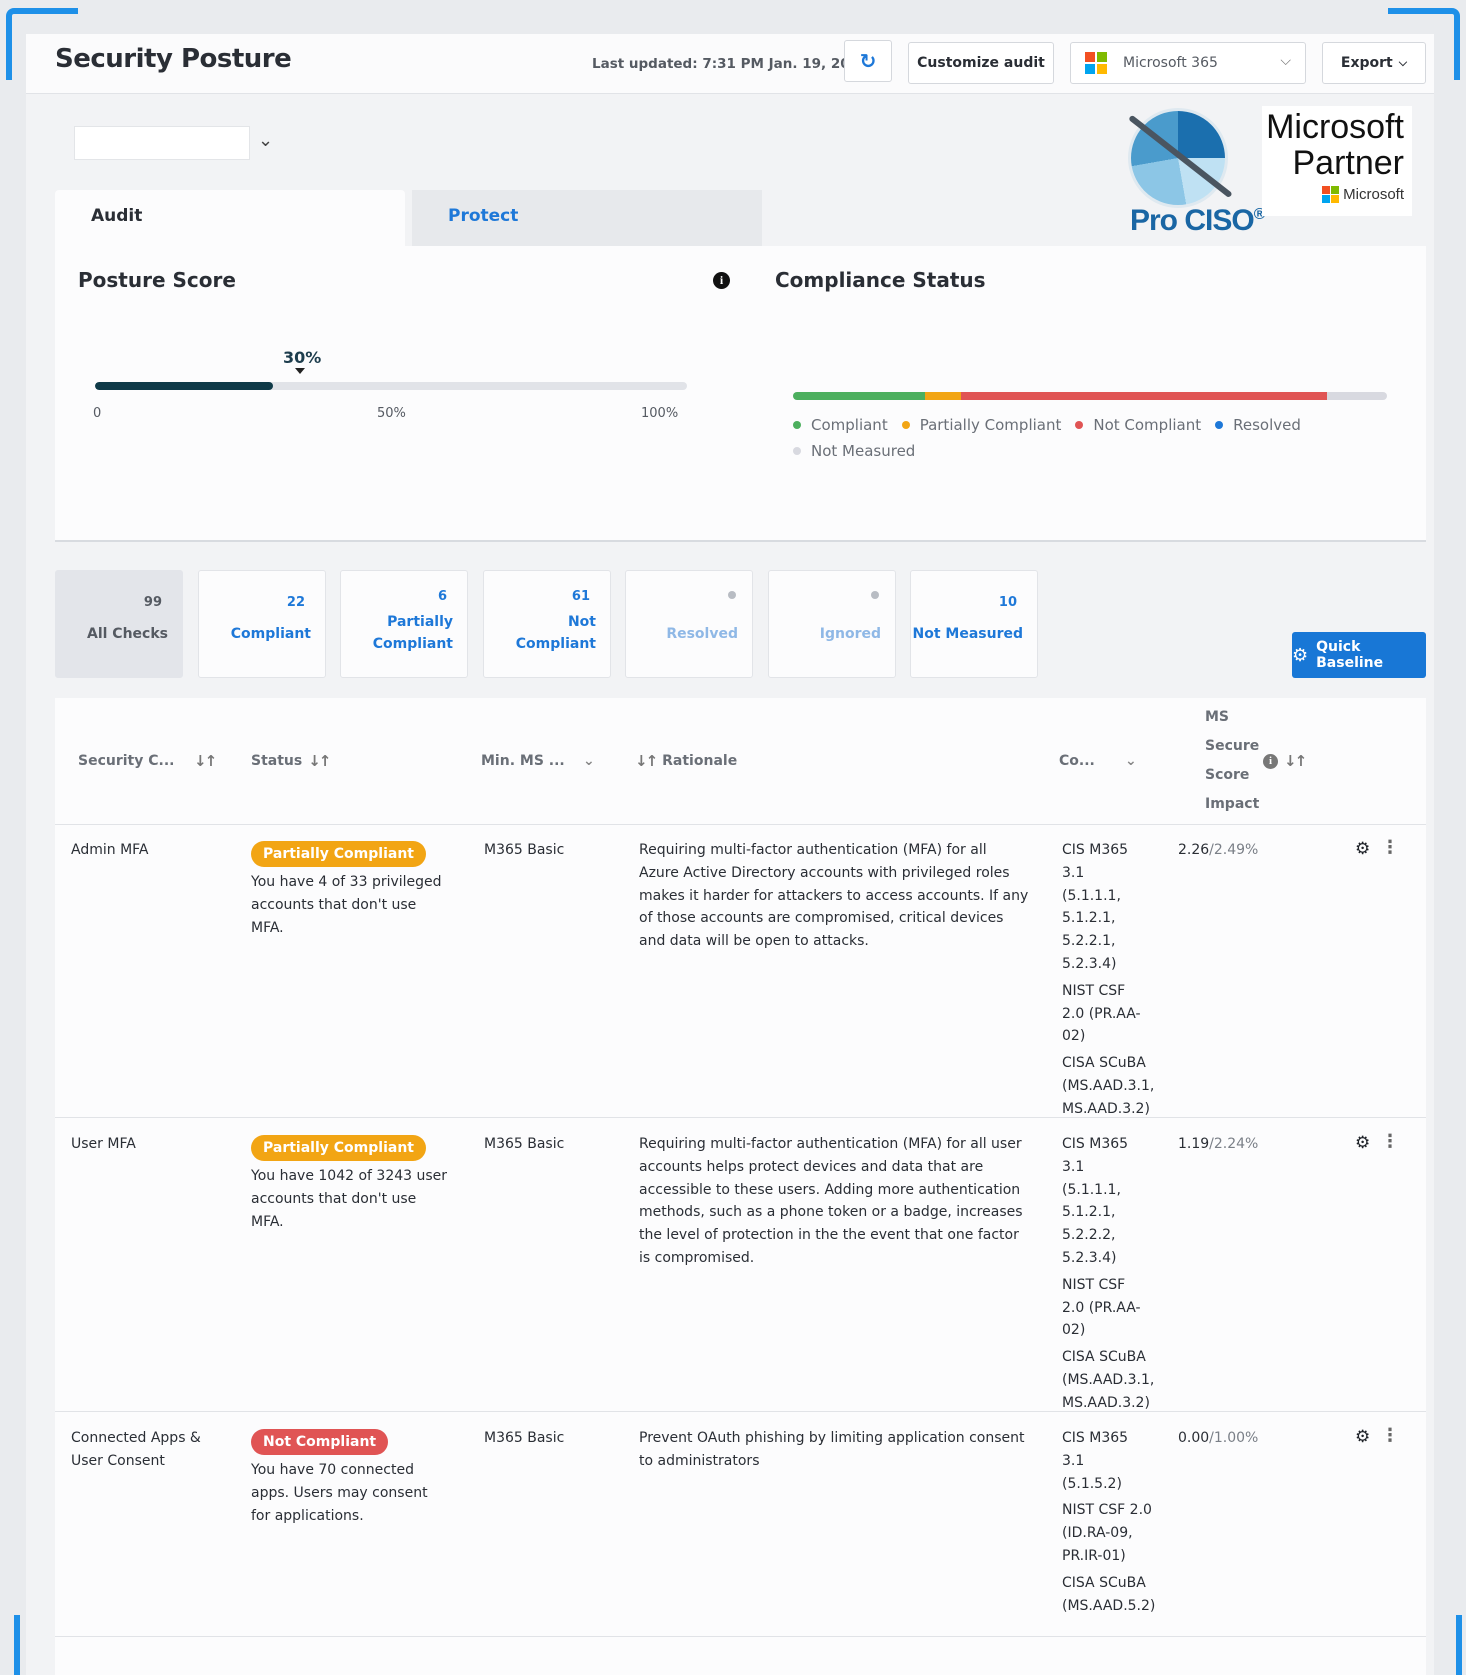  Describe the element at coordinates (702, 634) in the screenshot. I see `filter-label: Resolved` at that location.